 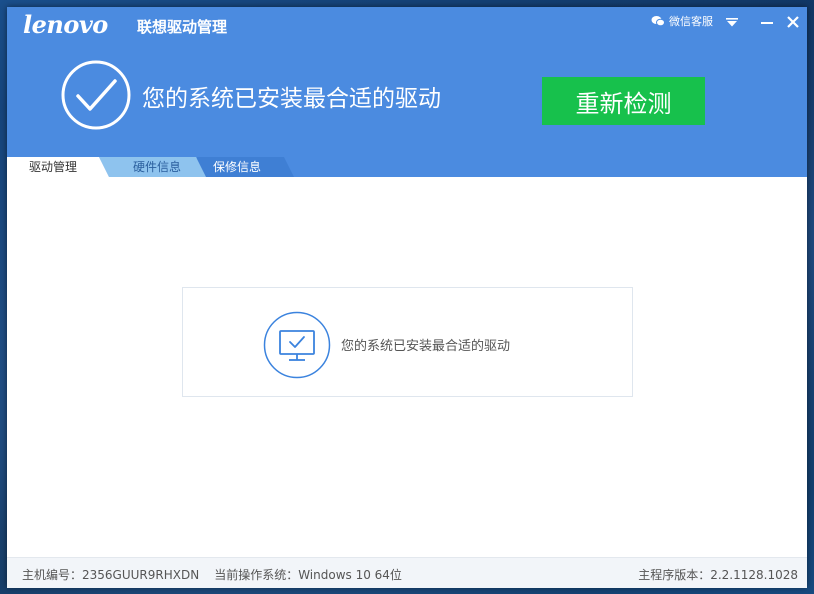 I want to click on tab-hardware-info: 硬件信息, so click(x=154, y=167).